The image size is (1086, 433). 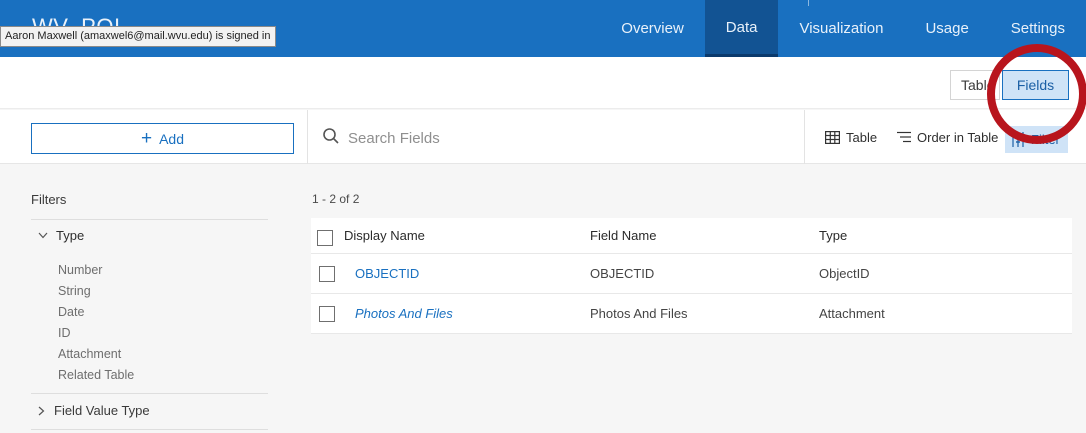 What do you see at coordinates (331, 136) in the screenshot?
I see `search-icon` at bounding box center [331, 136].